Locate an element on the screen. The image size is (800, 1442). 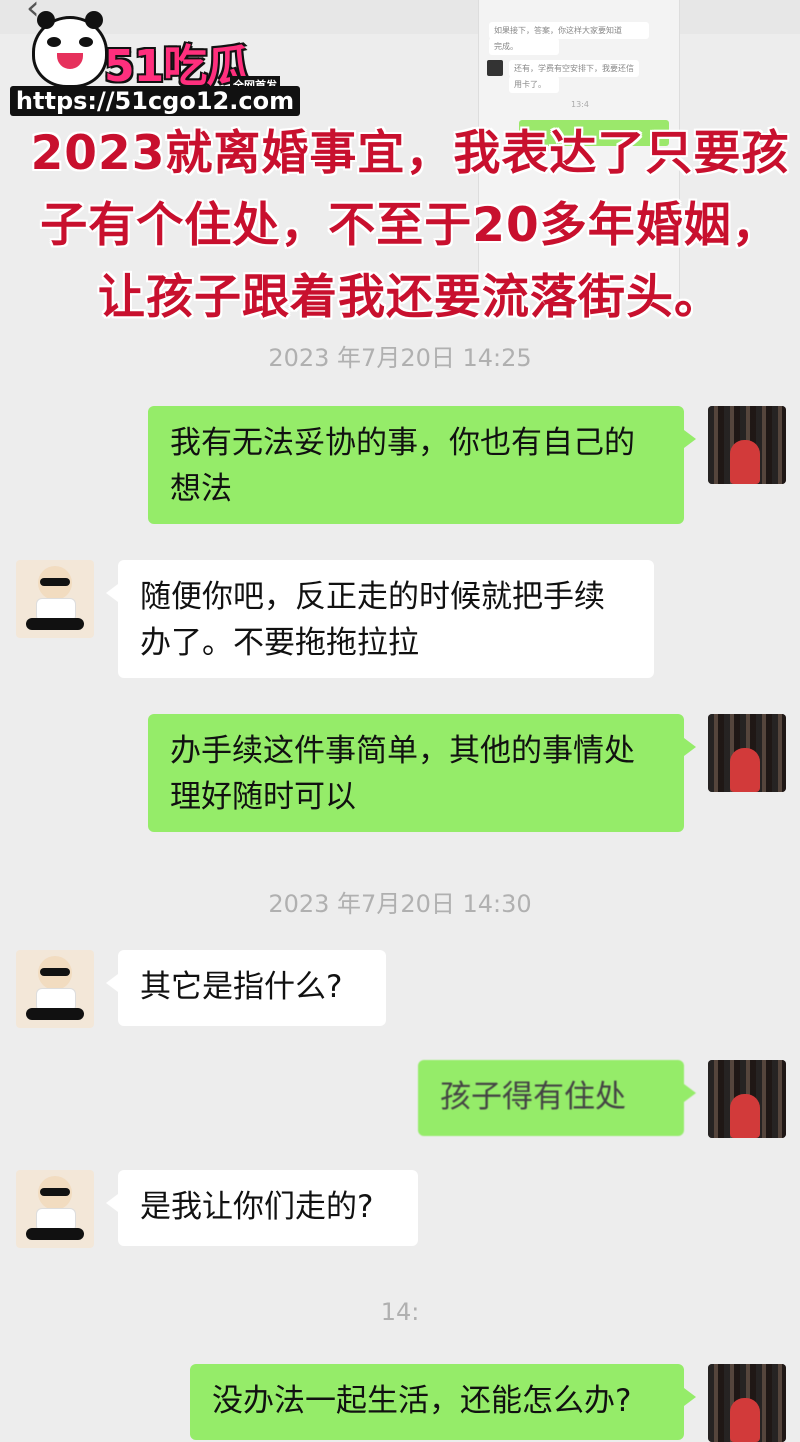
message-sent: 我有无法妥协的事，你也有自己的想法 is located at coordinates (422, 465).